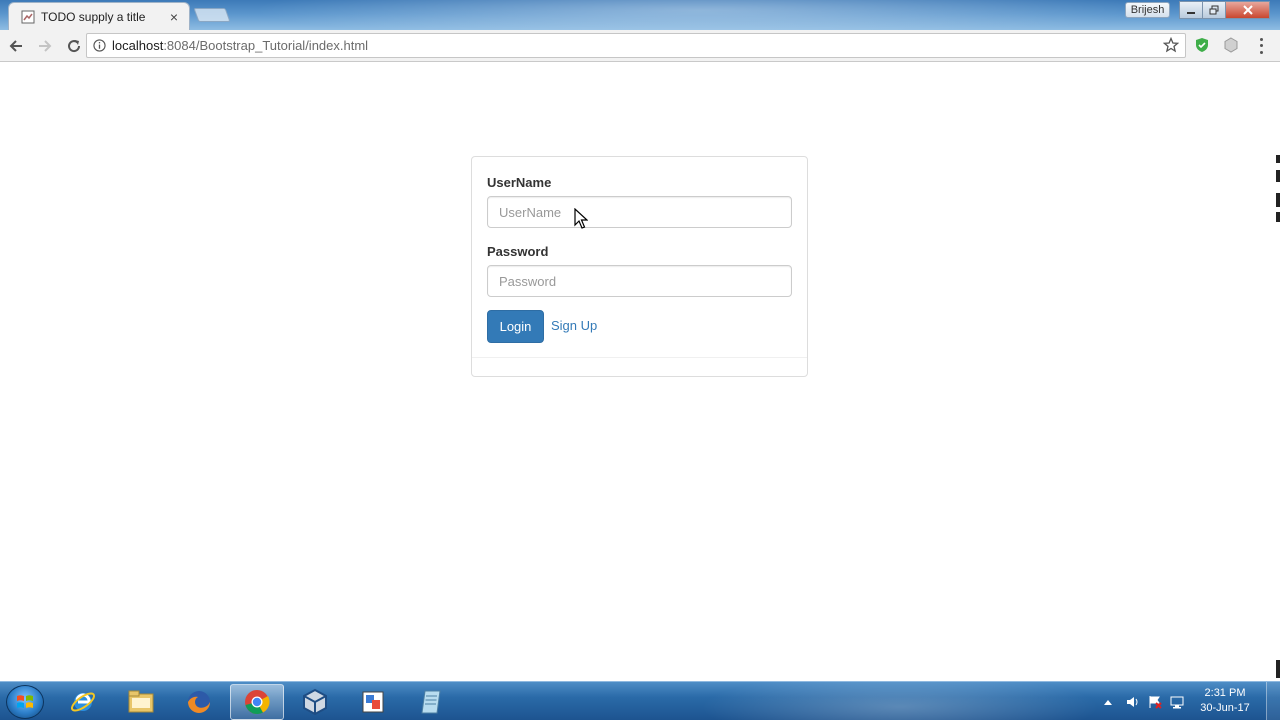 The height and width of the screenshot is (720, 1280). Describe the element at coordinates (199, 702) in the screenshot. I see `firefox-icon` at that location.